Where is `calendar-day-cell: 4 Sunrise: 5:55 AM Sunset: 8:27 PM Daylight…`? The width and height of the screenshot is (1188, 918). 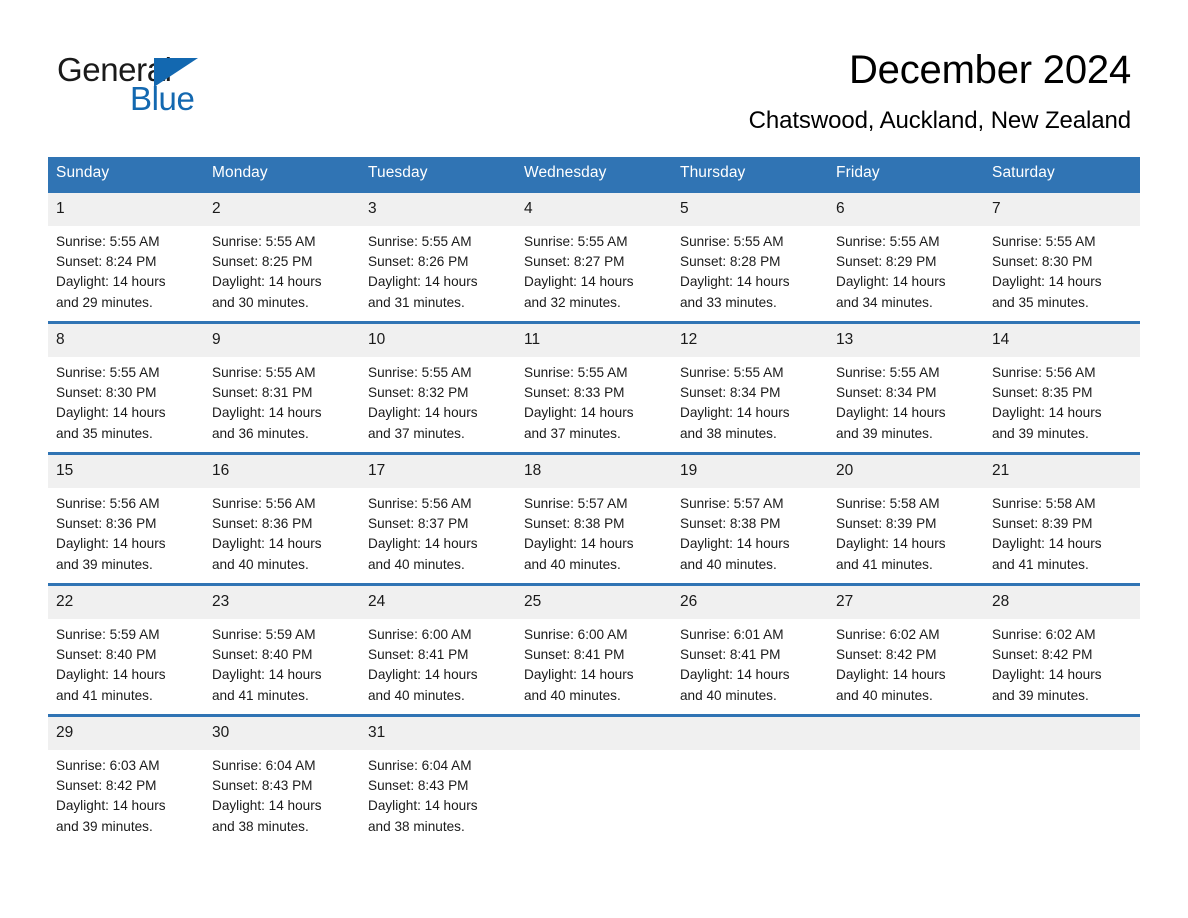 calendar-day-cell: 4 Sunrise: 5:55 AM Sunset: 8:27 PM Daylight… is located at coordinates (594, 255).